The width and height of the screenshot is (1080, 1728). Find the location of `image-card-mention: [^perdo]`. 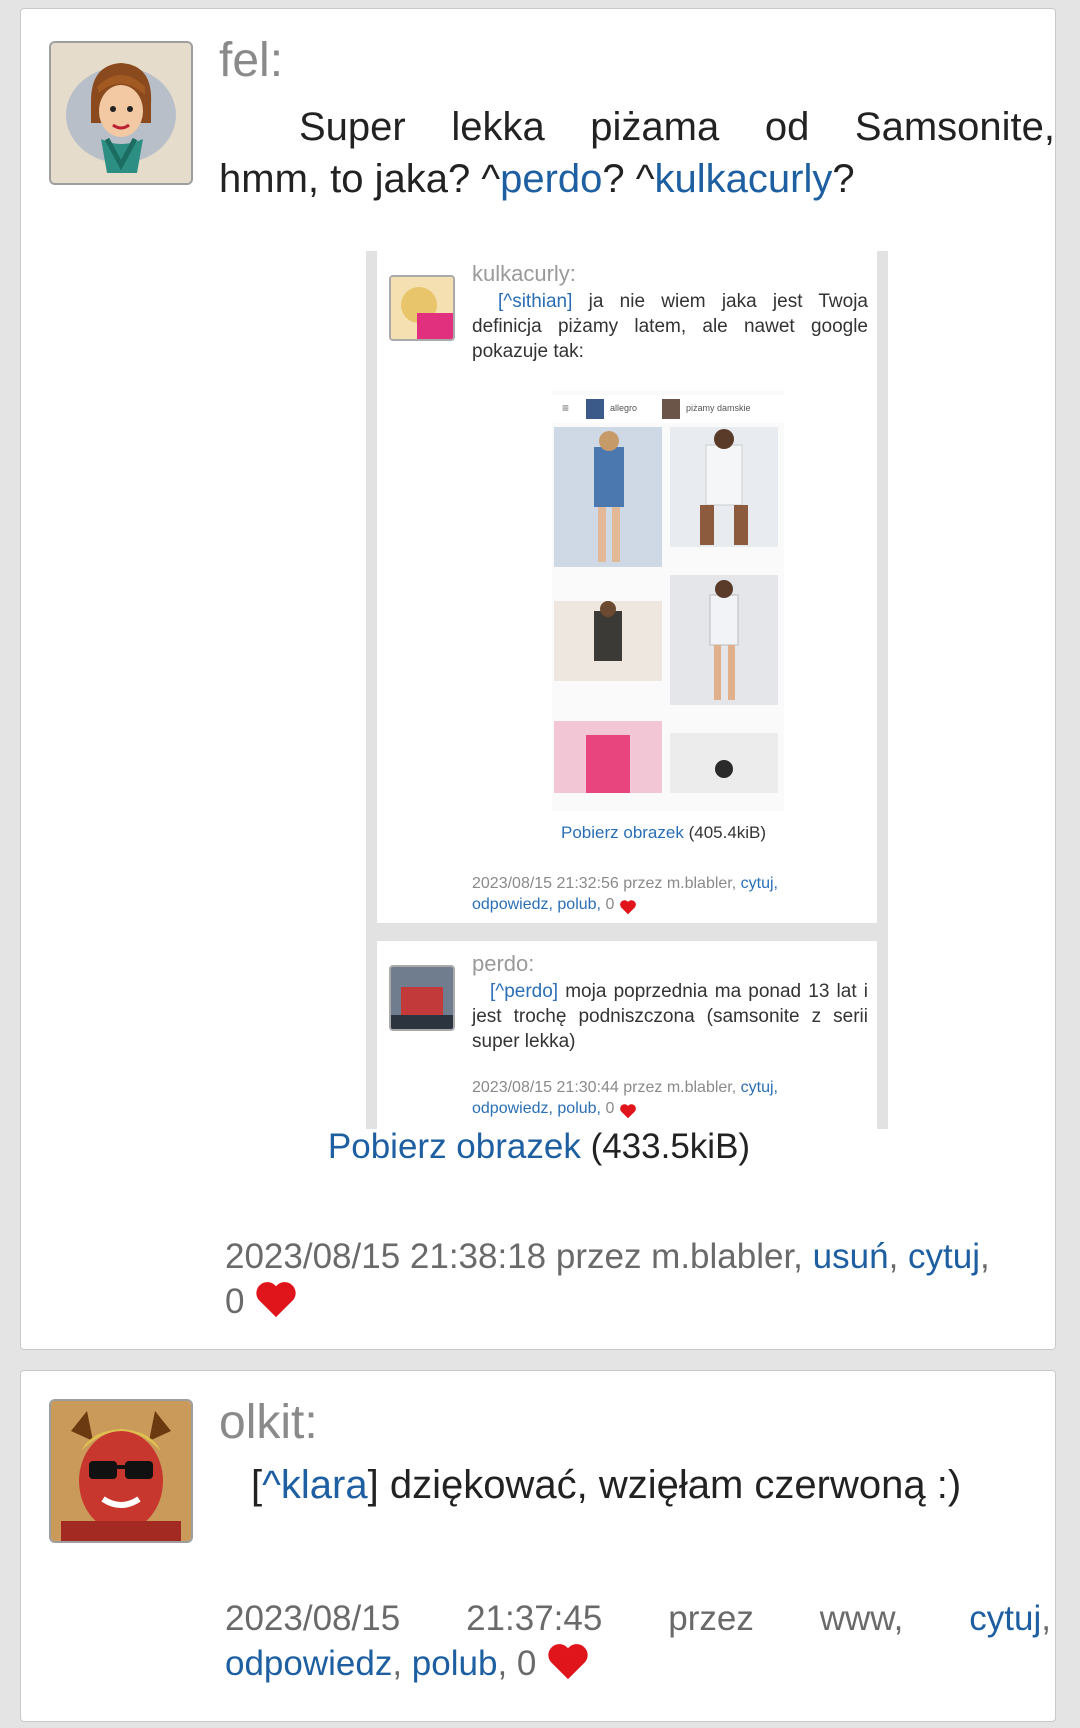

image-card-mention: [^perdo] is located at coordinates (524, 991).